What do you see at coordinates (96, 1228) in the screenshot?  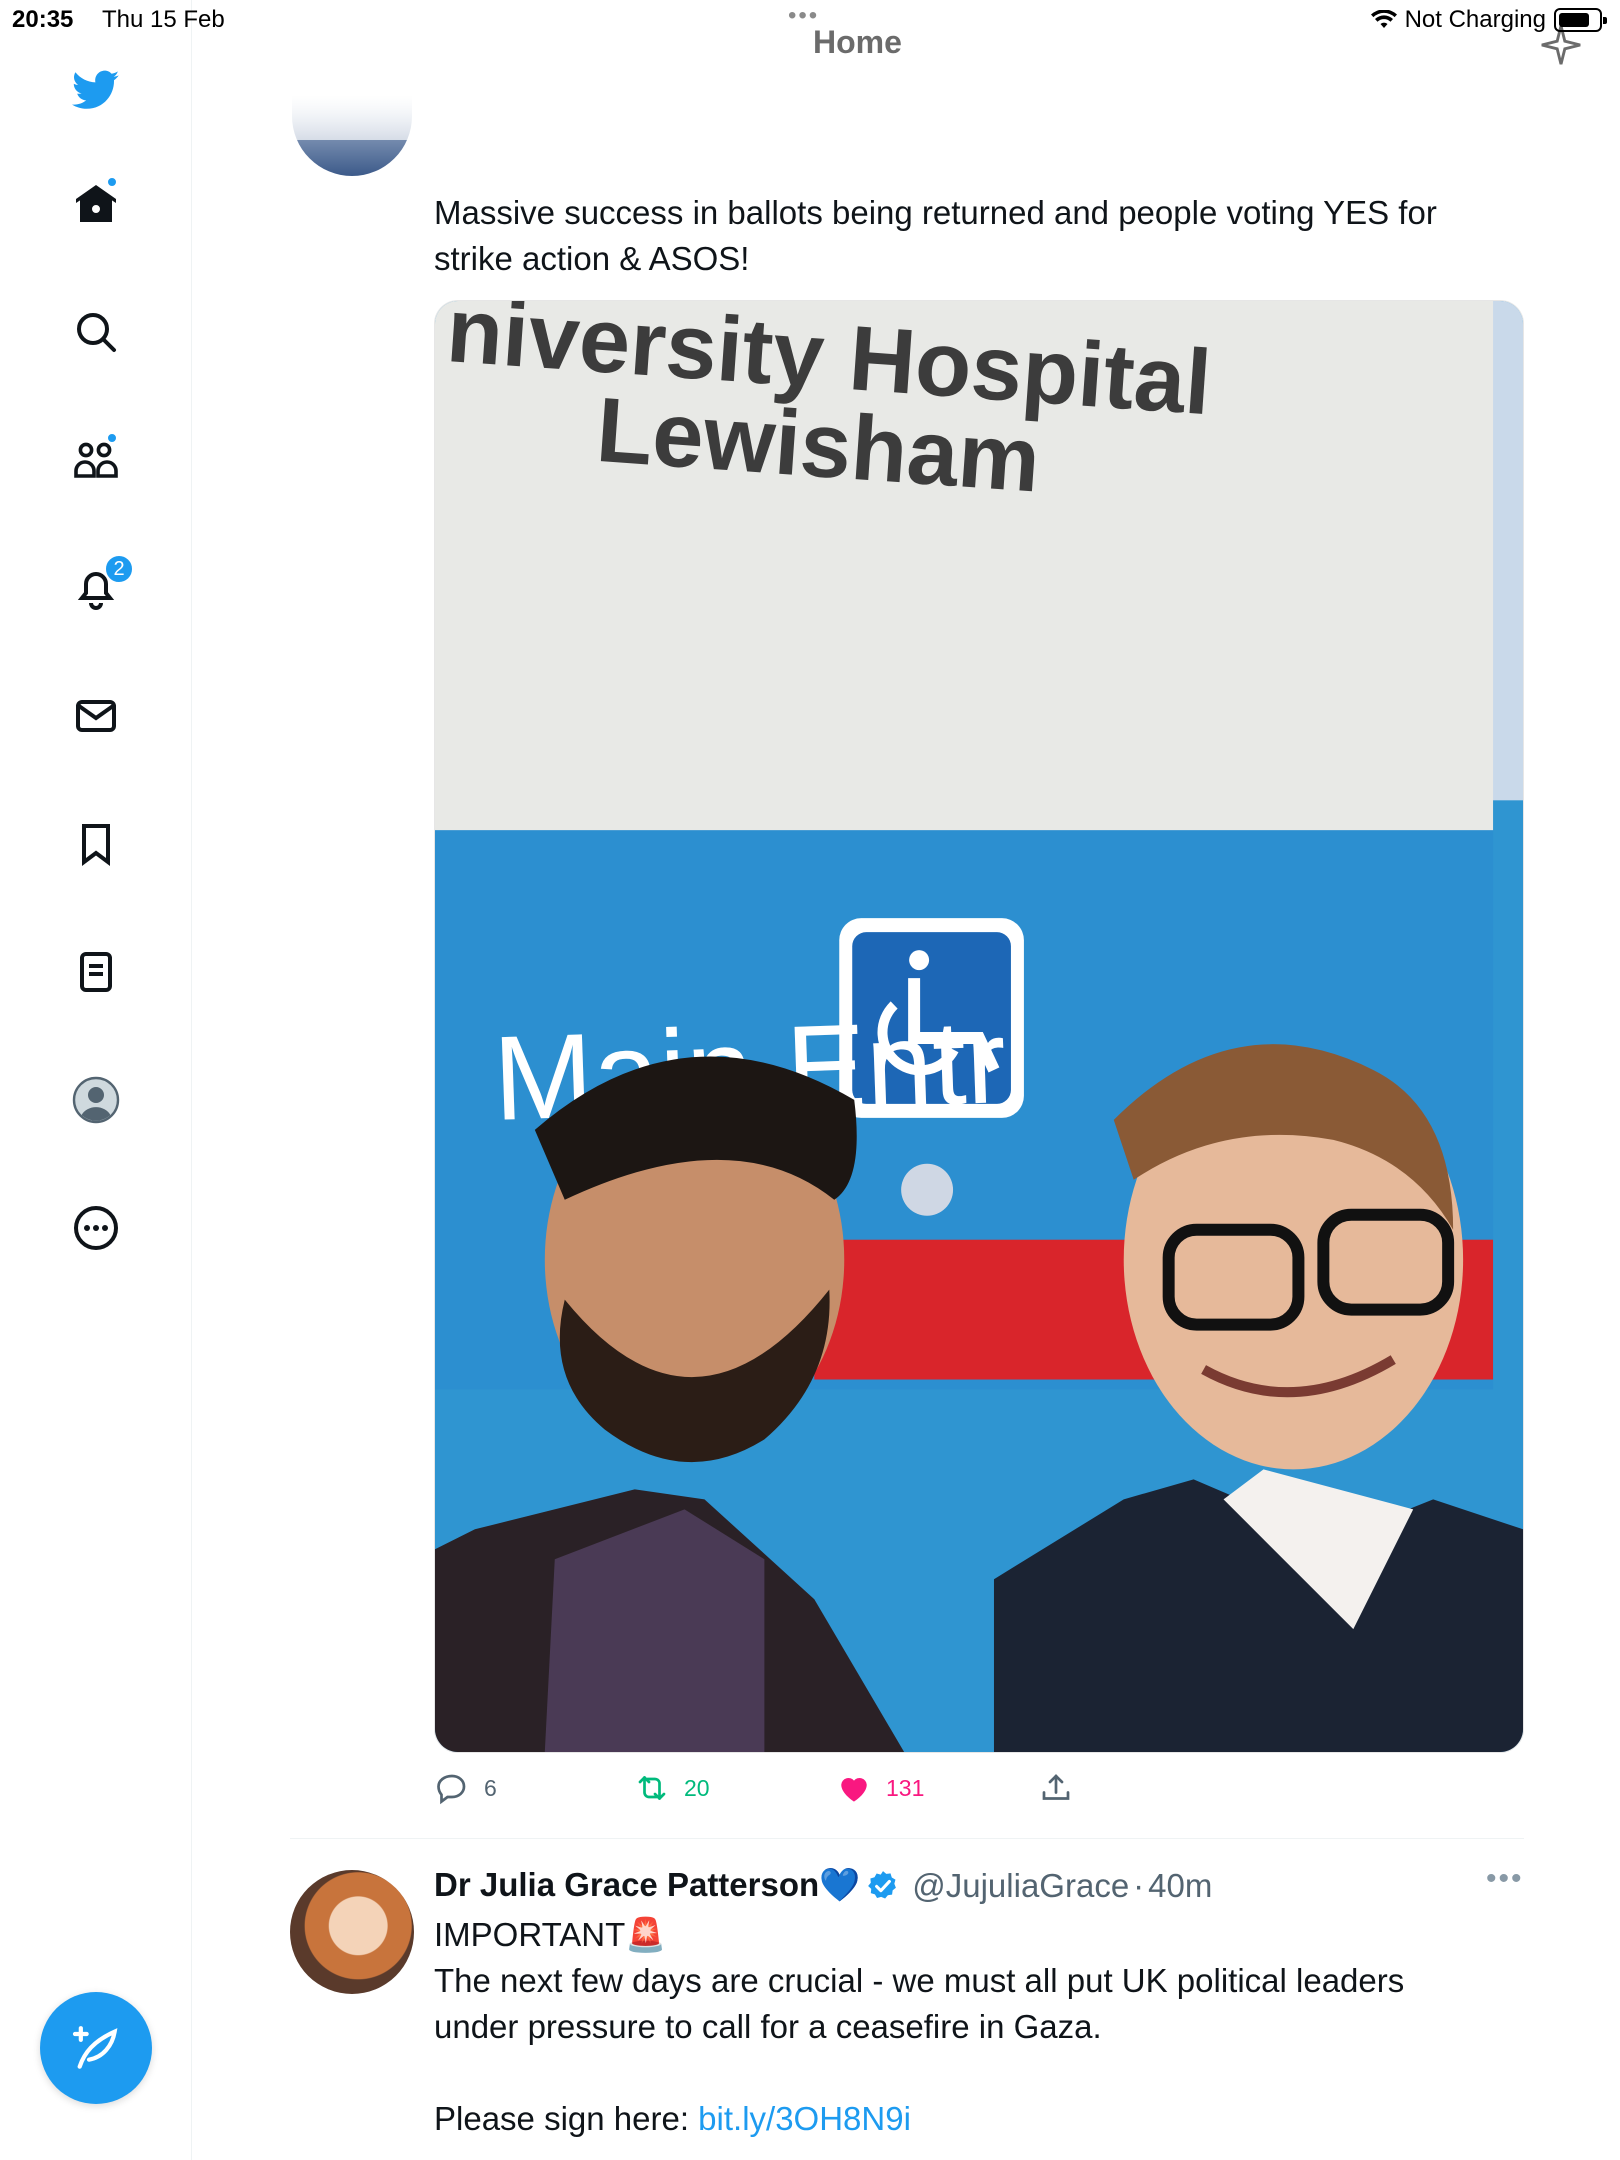 I see `more-icon` at bounding box center [96, 1228].